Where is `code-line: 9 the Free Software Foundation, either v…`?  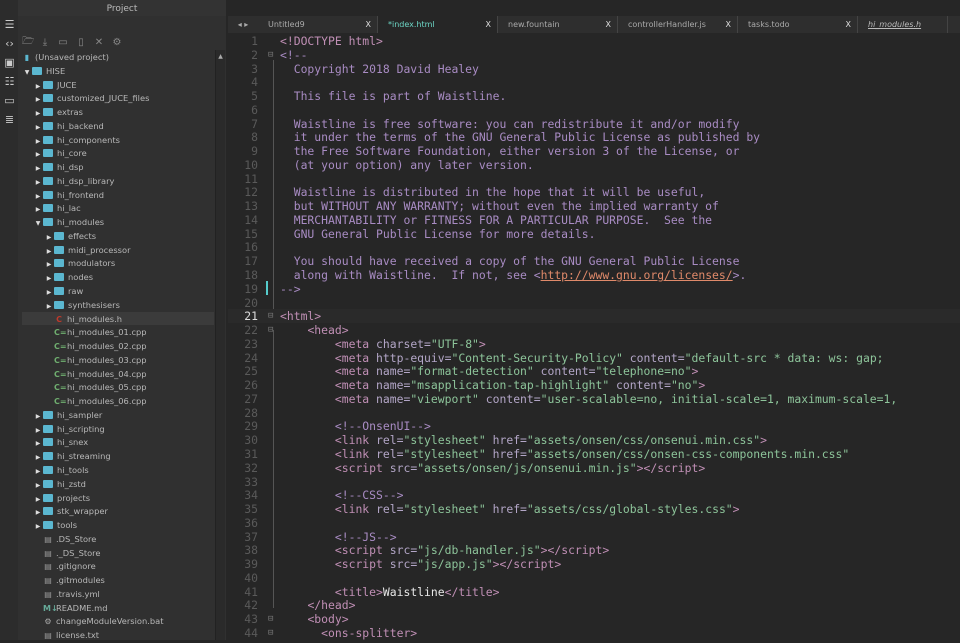
code-line: 9 the Free Software Foundation, either v… is located at coordinates (594, 151).